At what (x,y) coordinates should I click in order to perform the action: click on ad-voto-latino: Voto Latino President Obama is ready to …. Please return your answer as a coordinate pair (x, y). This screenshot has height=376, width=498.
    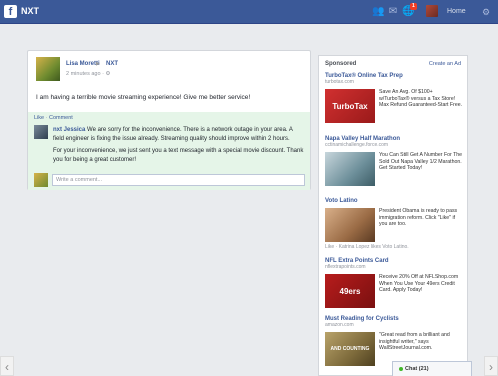
    Looking at the image, I should click on (395, 226).